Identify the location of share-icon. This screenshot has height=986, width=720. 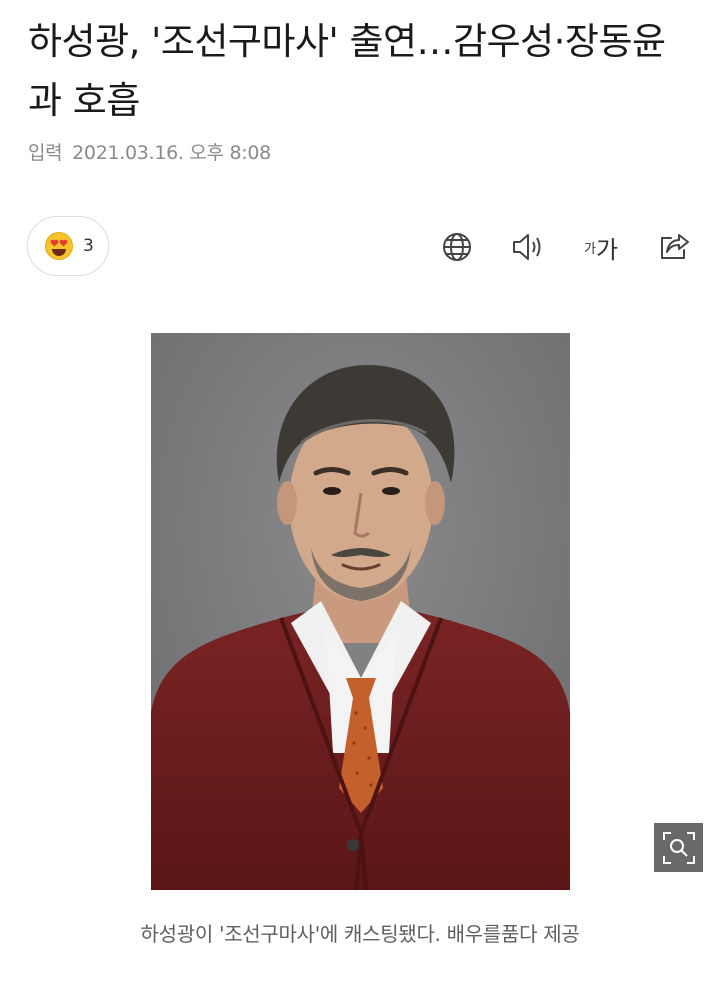
(675, 246).